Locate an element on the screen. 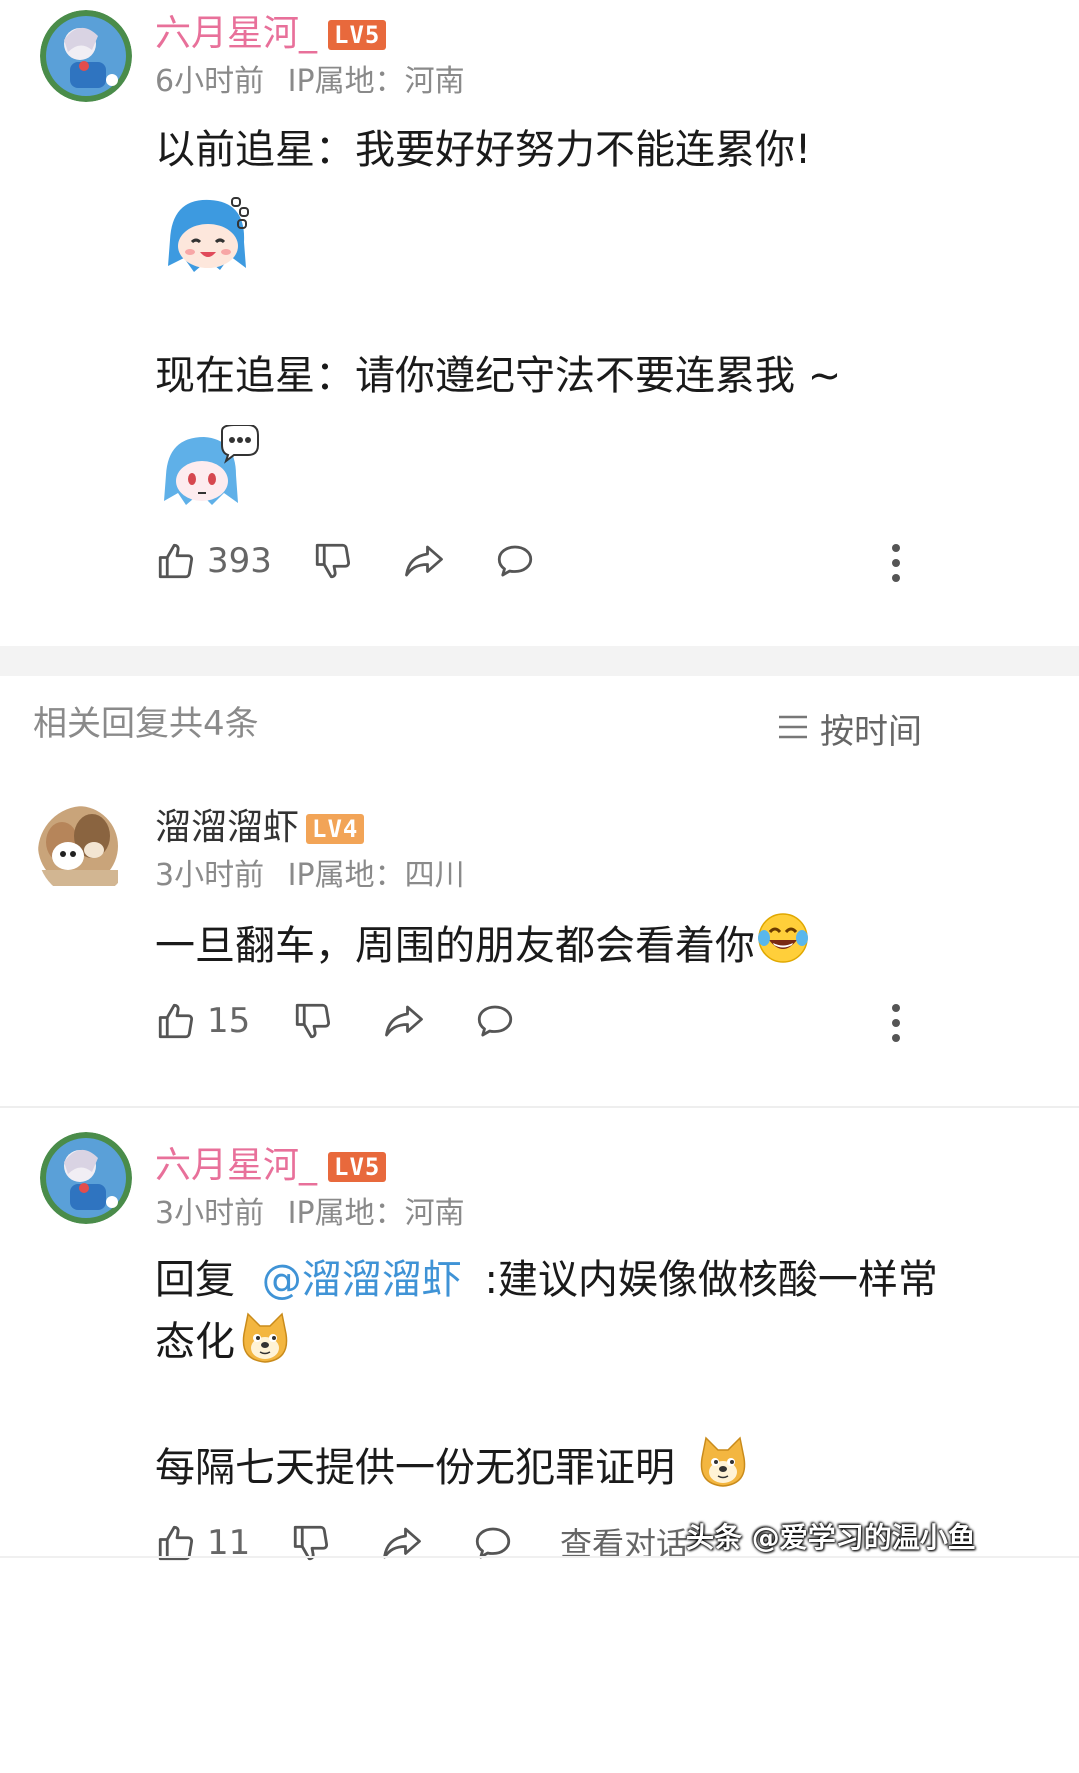  comment-meta: 3小时前 IP属地：四川 is located at coordinates (310, 876).